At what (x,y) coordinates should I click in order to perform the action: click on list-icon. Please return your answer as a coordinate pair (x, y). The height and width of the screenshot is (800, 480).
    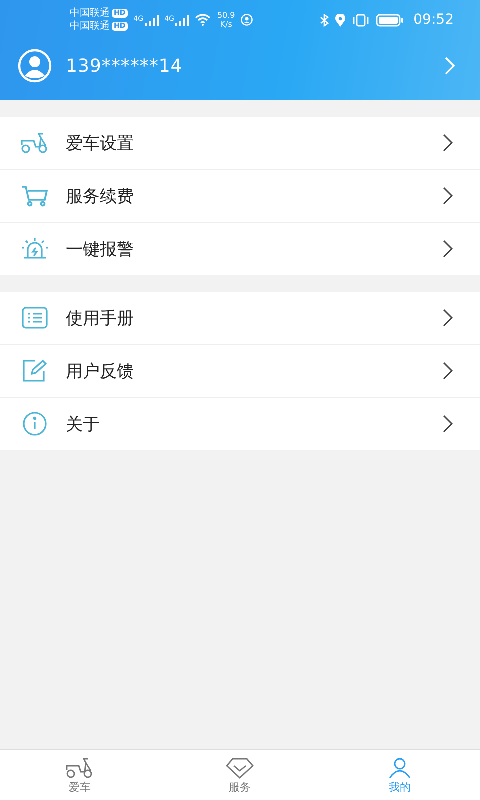
    Looking at the image, I should click on (35, 318).